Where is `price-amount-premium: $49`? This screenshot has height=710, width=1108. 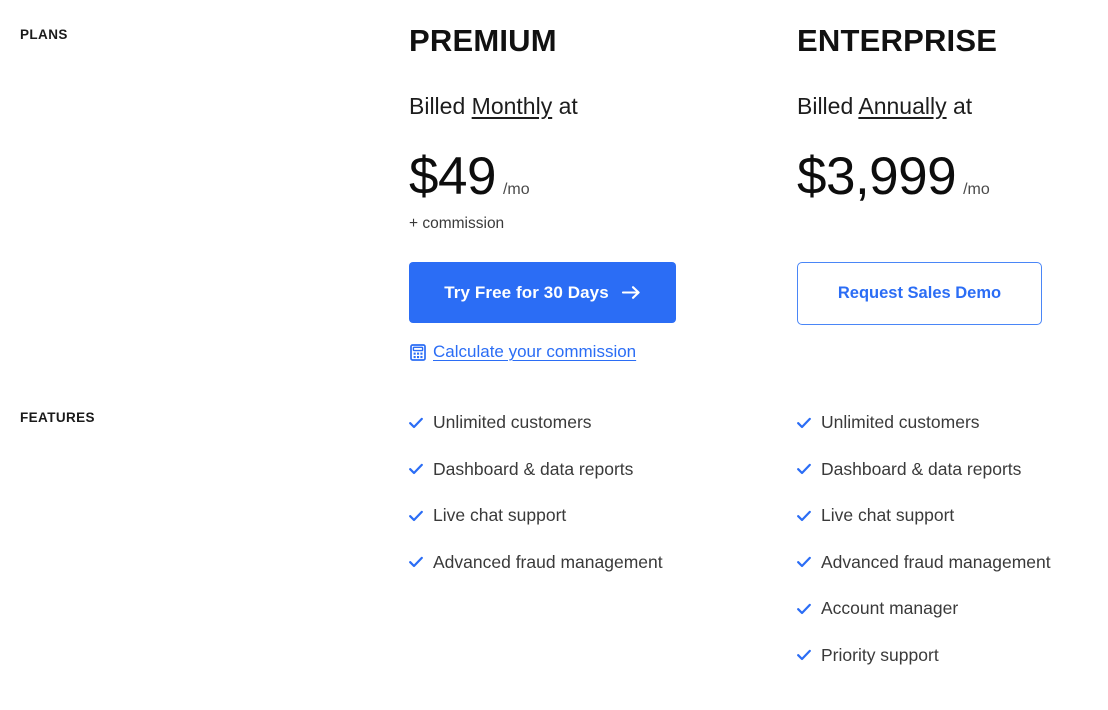
price-amount-premium: $49 is located at coordinates (452, 176).